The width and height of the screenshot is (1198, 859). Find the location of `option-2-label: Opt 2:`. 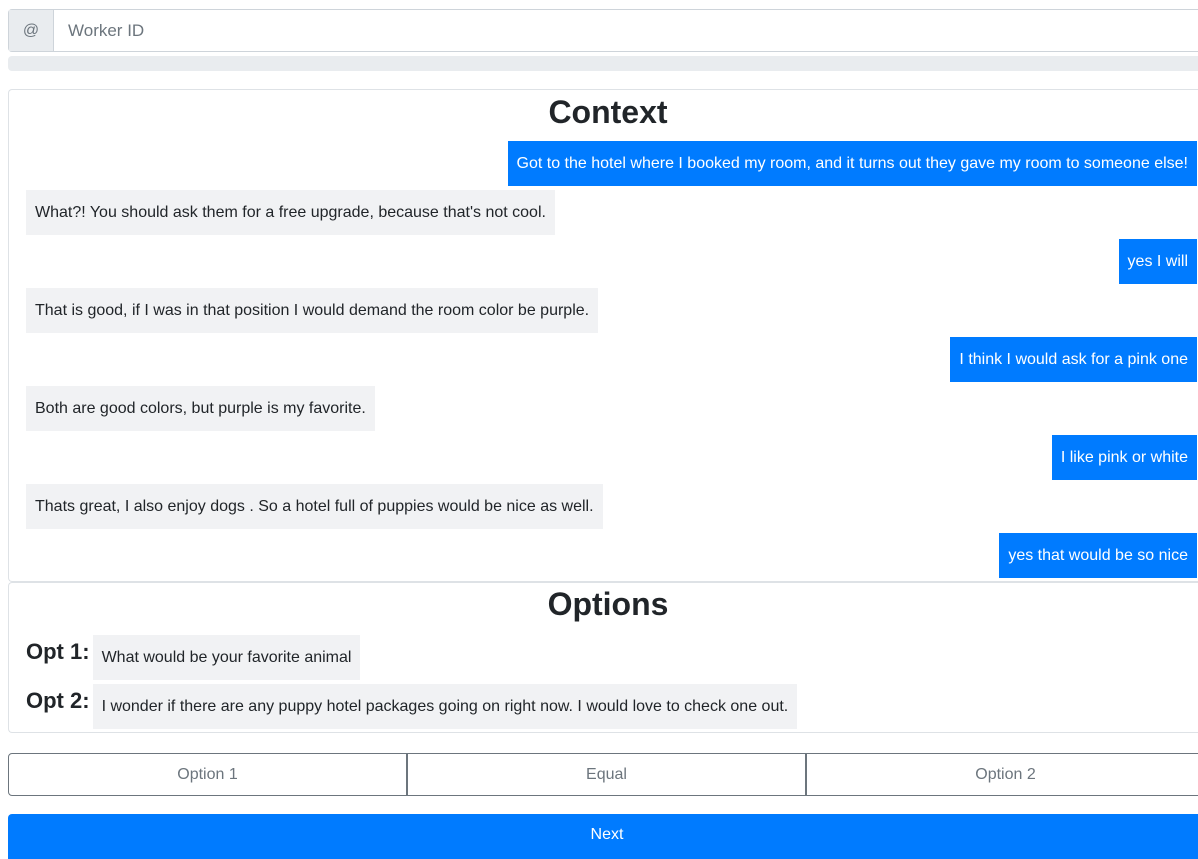

option-2-label: Opt 2: is located at coordinates (58, 700).